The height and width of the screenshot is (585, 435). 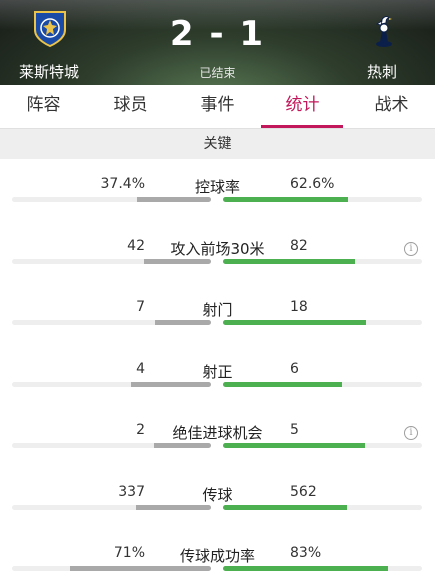 What do you see at coordinates (217, 494) in the screenshot?
I see `stat-label: 传球` at bounding box center [217, 494].